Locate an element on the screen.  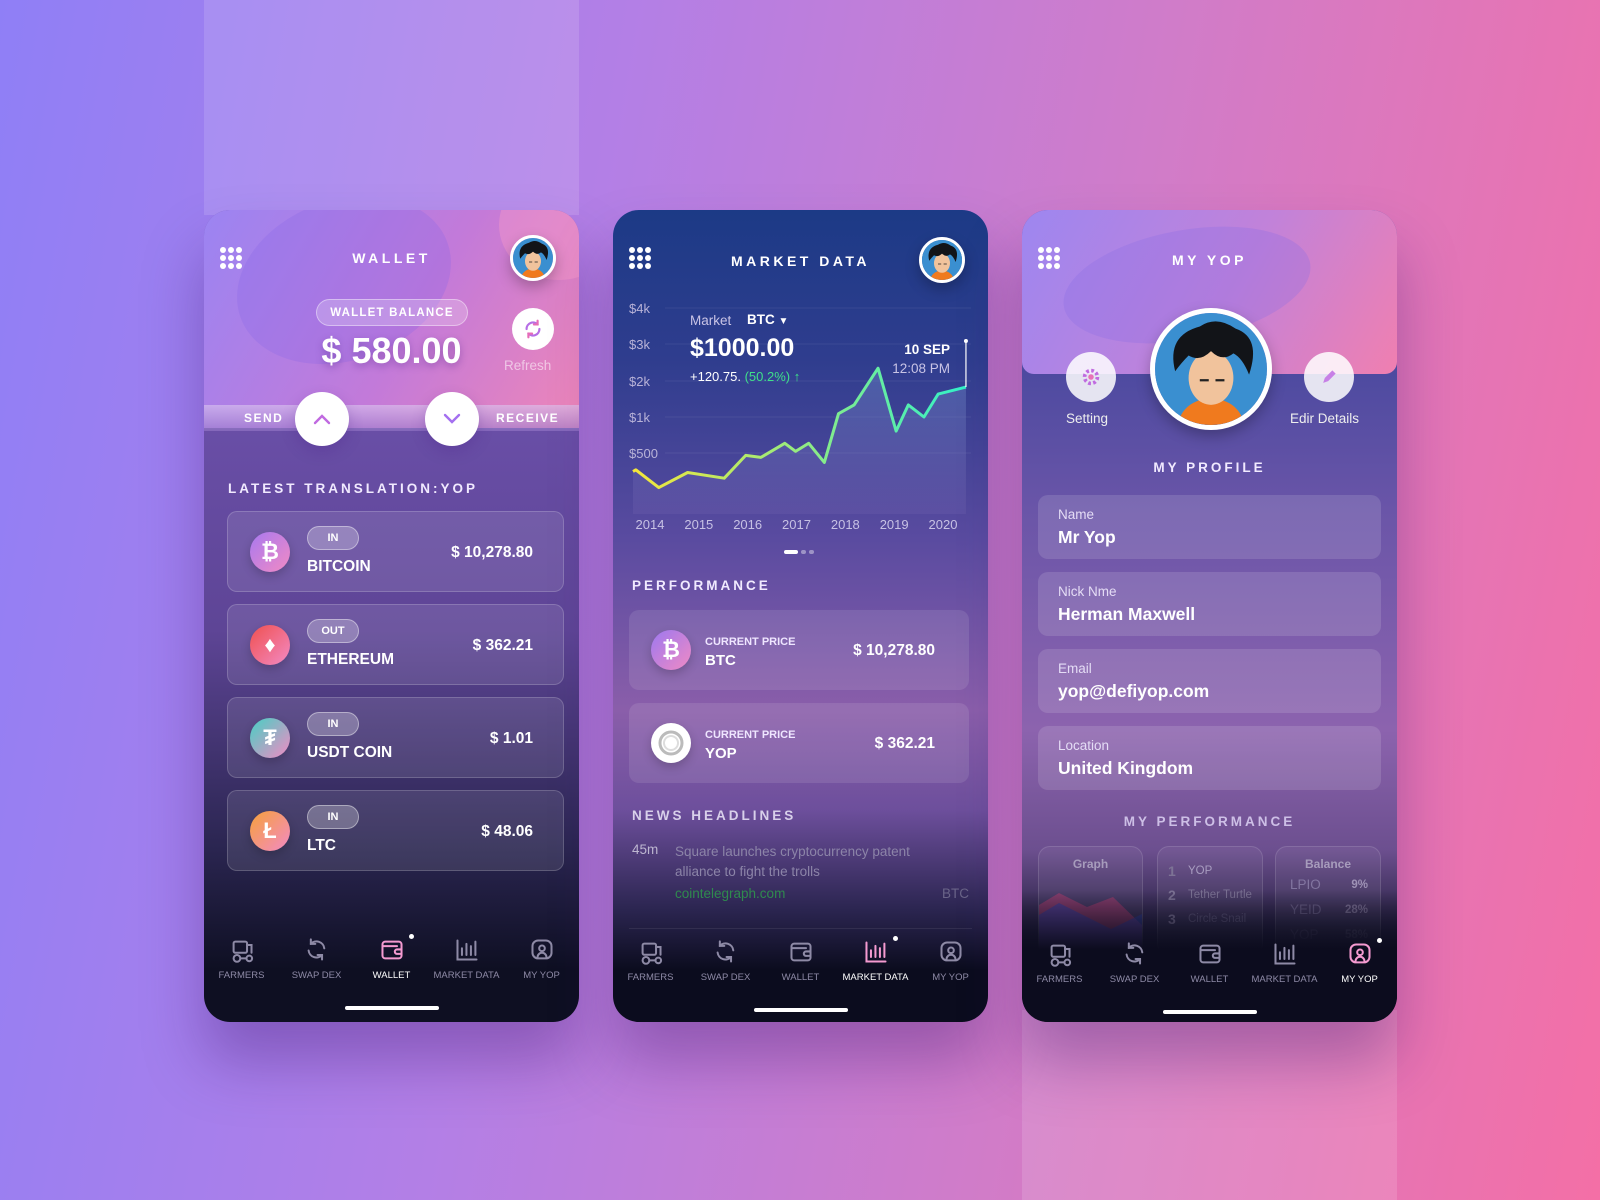
tooltip-marker-dot is located at coordinates (965, 341).